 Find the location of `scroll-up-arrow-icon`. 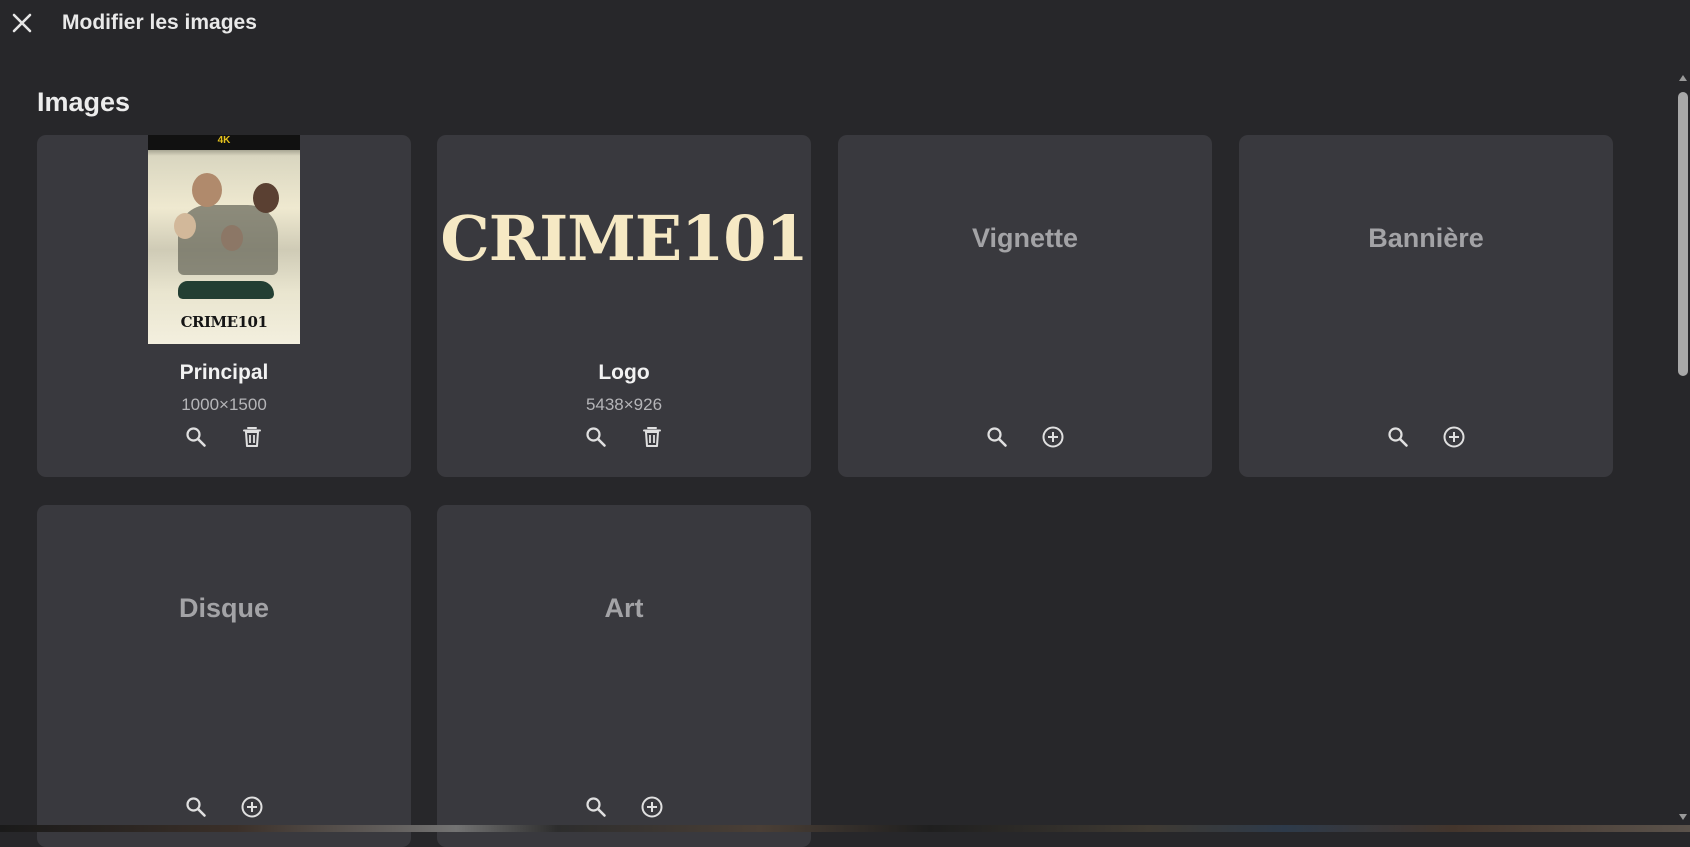

scroll-up-arrow-icon is located at coordinates (1683, 78).